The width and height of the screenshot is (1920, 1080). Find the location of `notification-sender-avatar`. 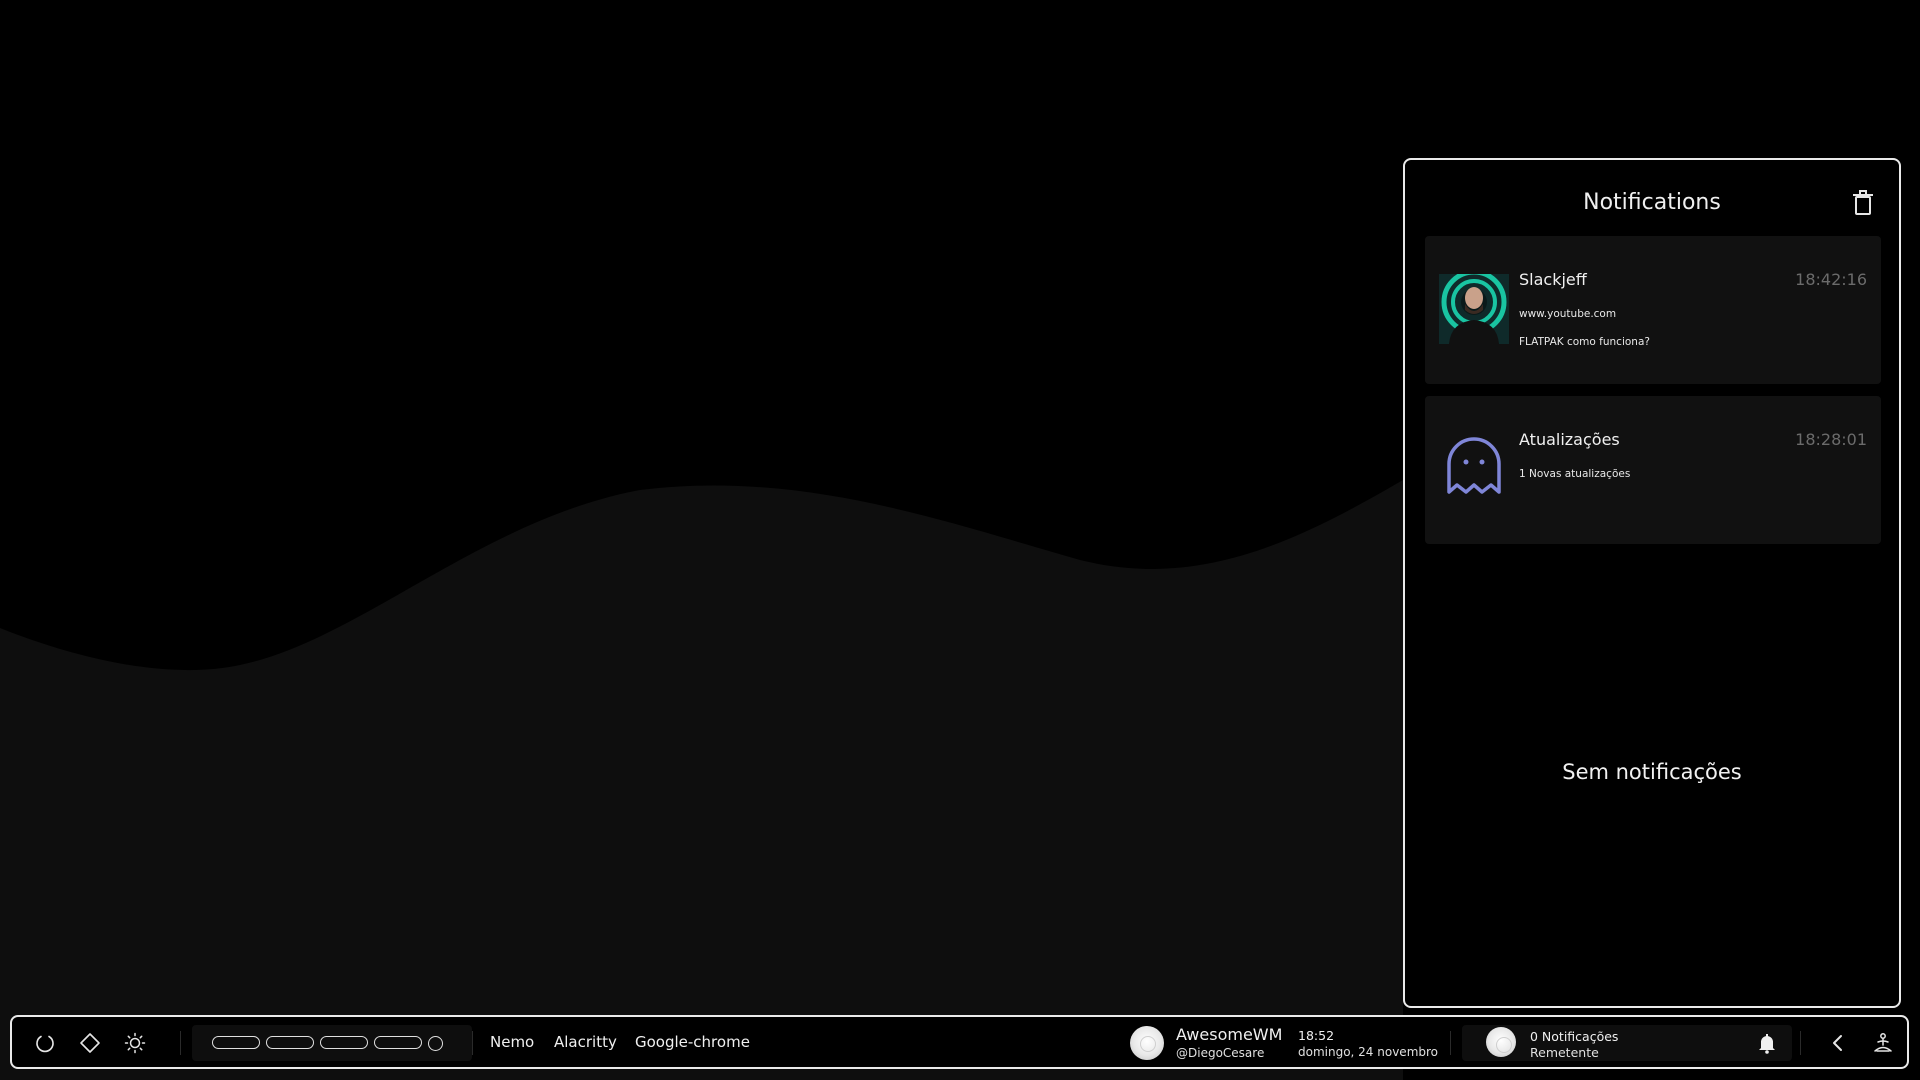

notification-sender-avatar is located at coordinates (1501, 1042).